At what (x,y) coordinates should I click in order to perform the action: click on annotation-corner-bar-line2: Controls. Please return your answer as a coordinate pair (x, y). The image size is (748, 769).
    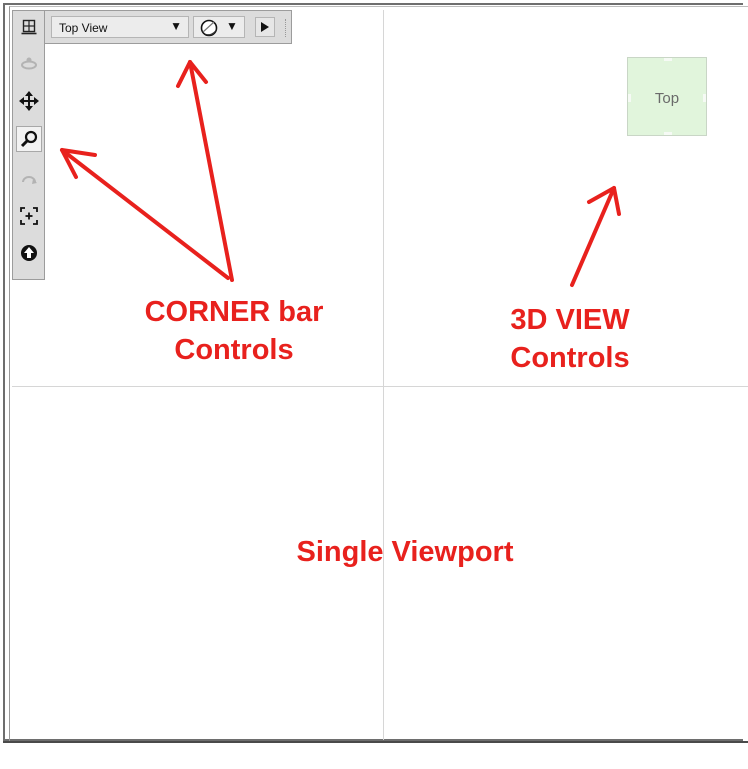
    Looking at the image, I should click on (234, 350).